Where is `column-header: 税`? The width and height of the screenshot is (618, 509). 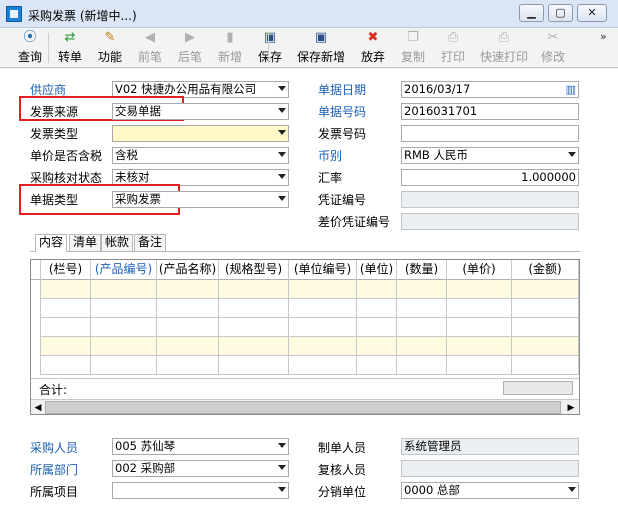 column-header: 税 is located at coordinates (579, 270).